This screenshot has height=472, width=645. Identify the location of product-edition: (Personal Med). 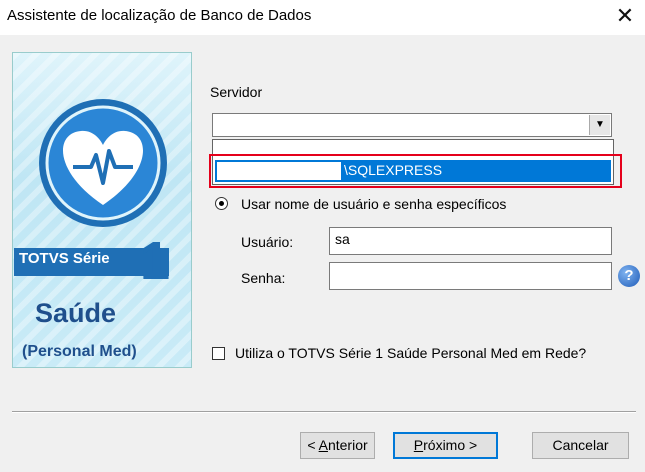
(79, 351).